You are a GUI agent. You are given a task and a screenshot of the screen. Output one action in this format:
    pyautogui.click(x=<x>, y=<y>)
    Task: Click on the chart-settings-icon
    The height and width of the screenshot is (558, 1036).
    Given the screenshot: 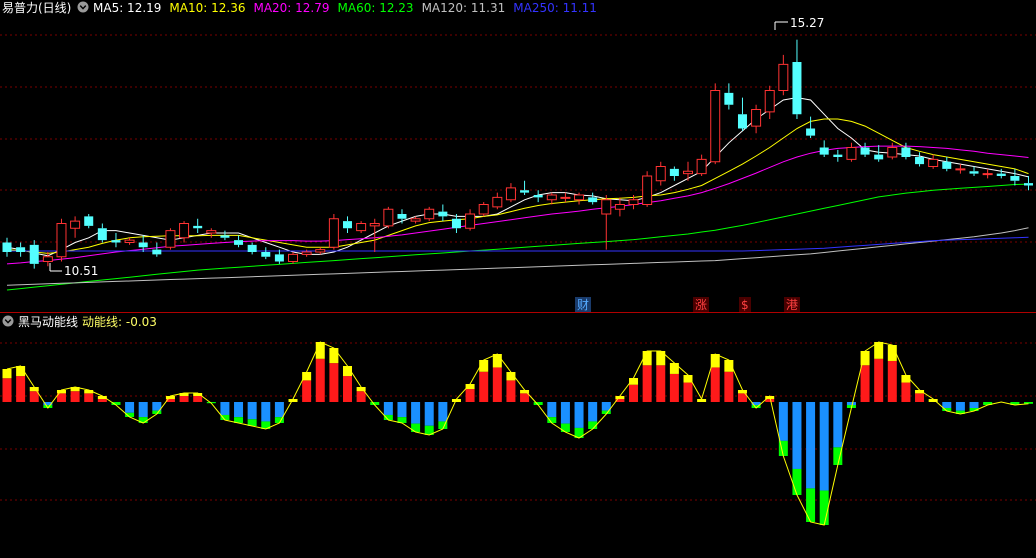 What is the action you would take?
    pyautogui.click(x=83, y=7)
    